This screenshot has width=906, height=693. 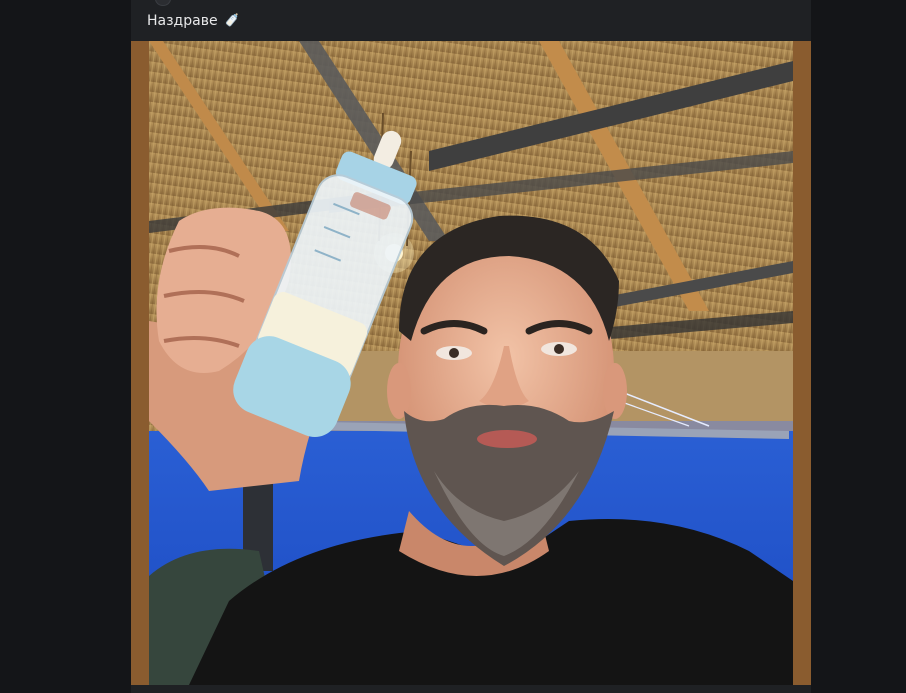 What do you see at coordinates (163, 3) in the screenshot?
I see `author-avatar` at bounding box center [163, 3].